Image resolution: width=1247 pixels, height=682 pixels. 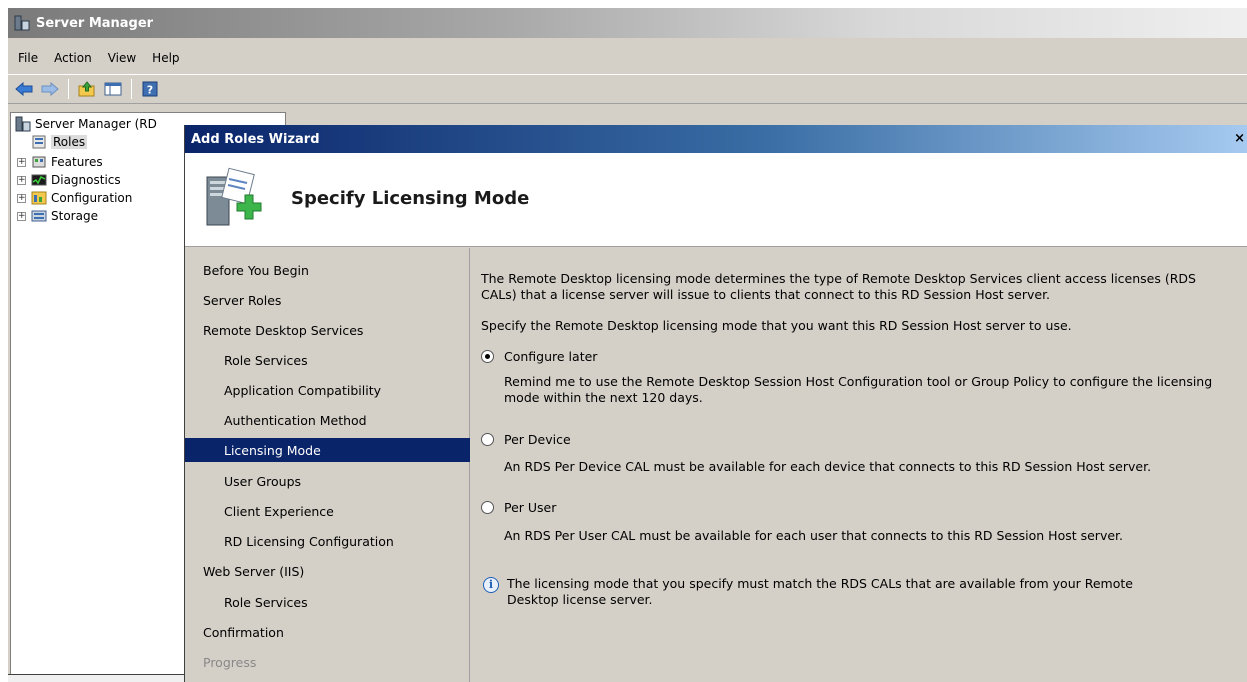 I want to click on window-title: Server Manager, so click(x=95, y=23).